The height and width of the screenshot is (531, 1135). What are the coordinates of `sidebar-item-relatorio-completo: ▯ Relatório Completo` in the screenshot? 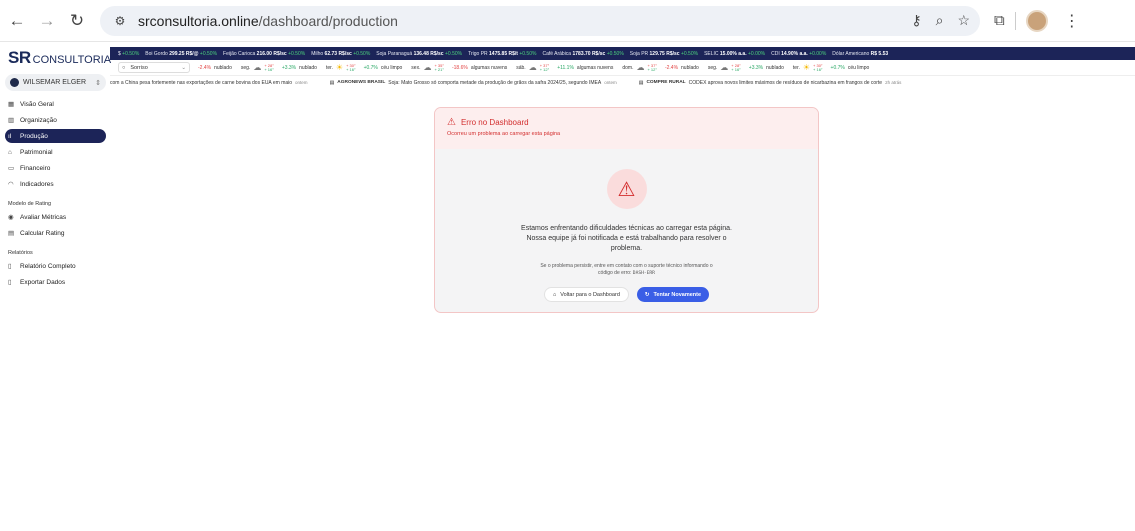 It's located at (57, 266).